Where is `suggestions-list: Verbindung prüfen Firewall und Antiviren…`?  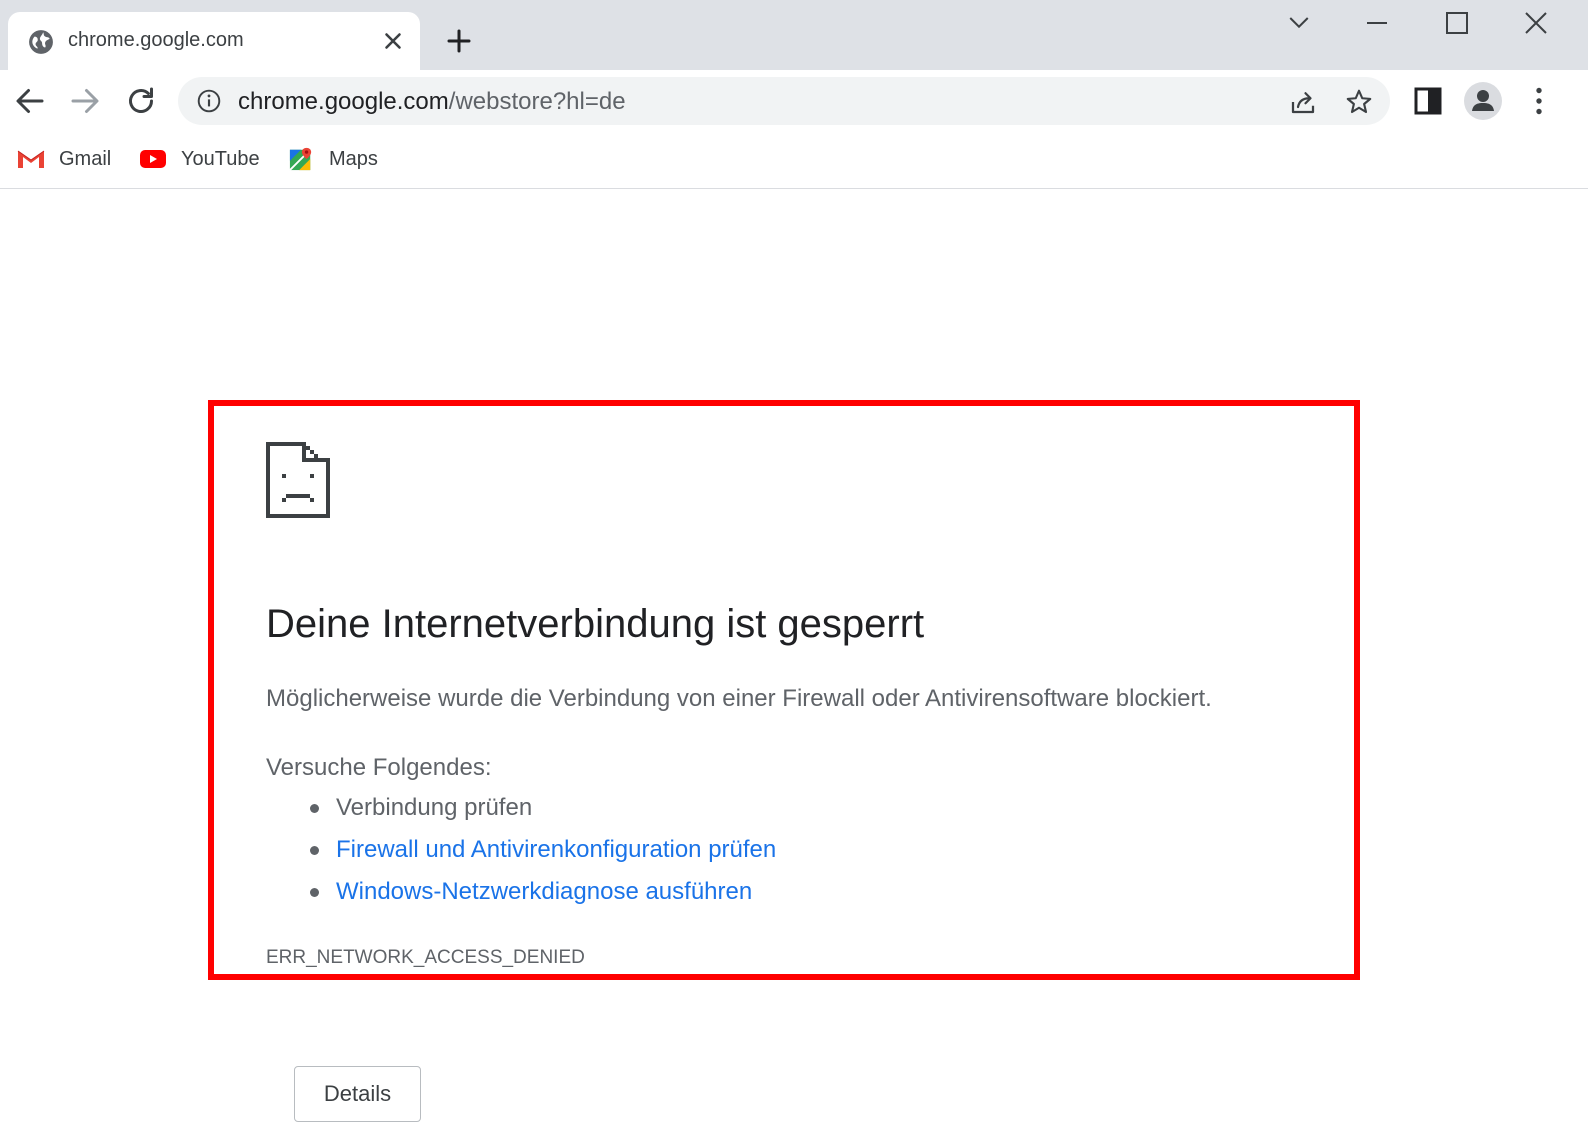
suggestions-list: Verbindung prüfen Firewall und Antiviren… is located at coordinates (543, 855).